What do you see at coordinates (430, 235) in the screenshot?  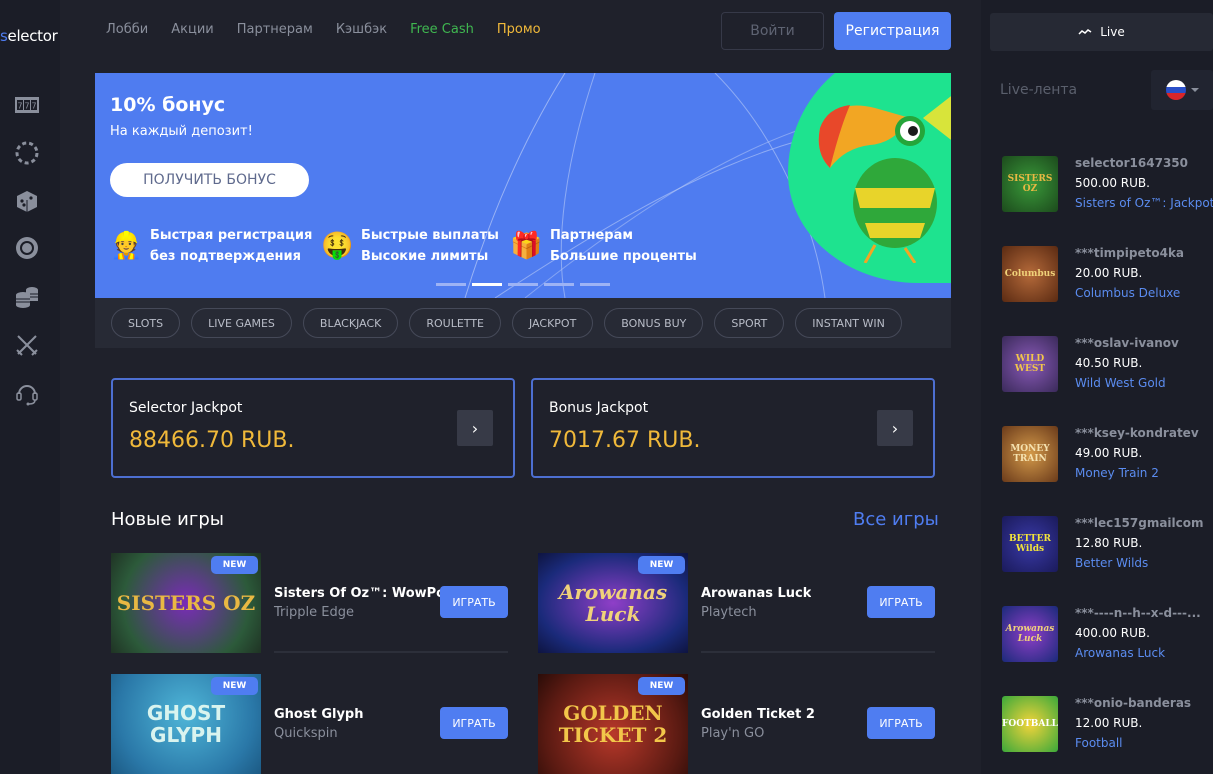 I see `feature-line: Быстрые выплаты` at bounding box center [430, 235].